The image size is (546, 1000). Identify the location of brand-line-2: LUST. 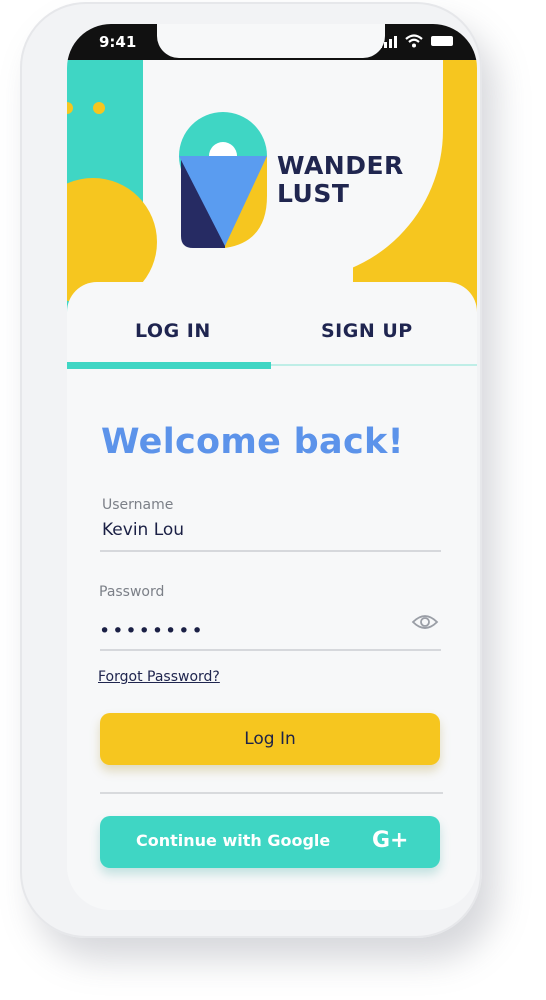
(313, 193).